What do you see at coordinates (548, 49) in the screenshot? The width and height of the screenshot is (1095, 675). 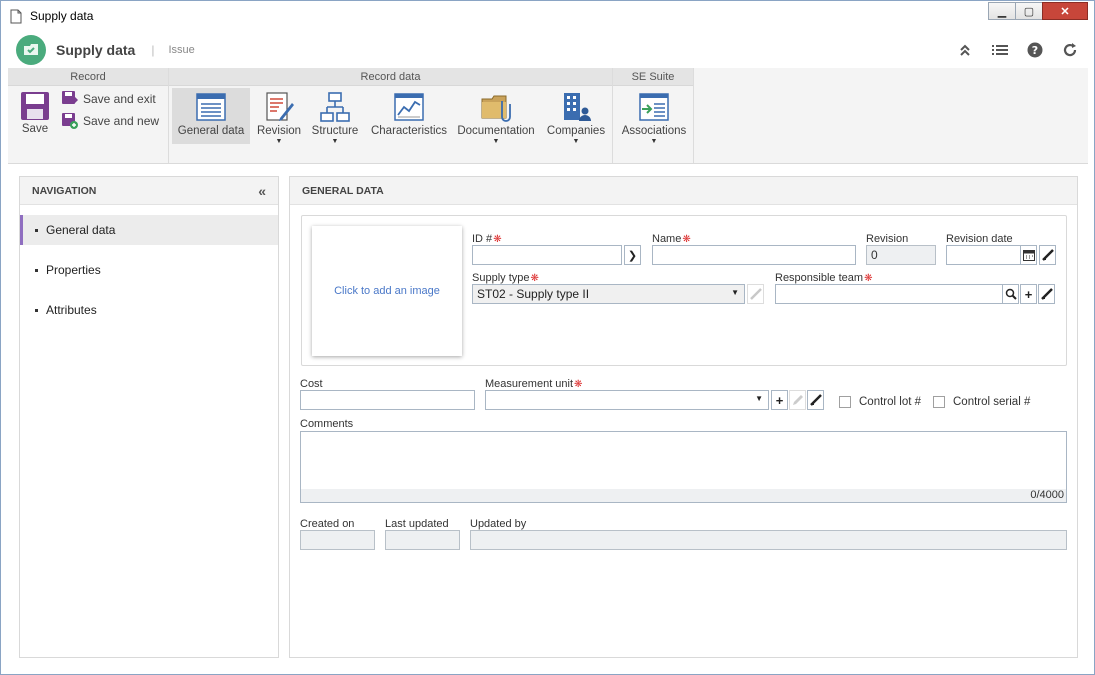 I see `app-header: Supply data | Issue ?` at bounding box center [548, 49].